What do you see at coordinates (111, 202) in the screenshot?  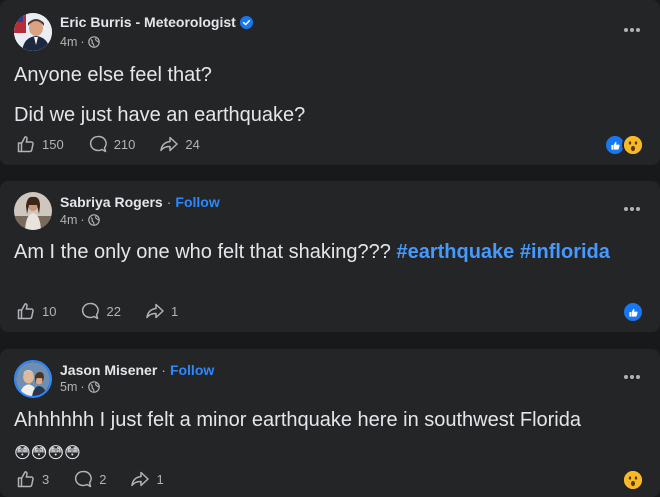 I see `author-name: Sabriya Rogers` at bounding box center [111, 202].